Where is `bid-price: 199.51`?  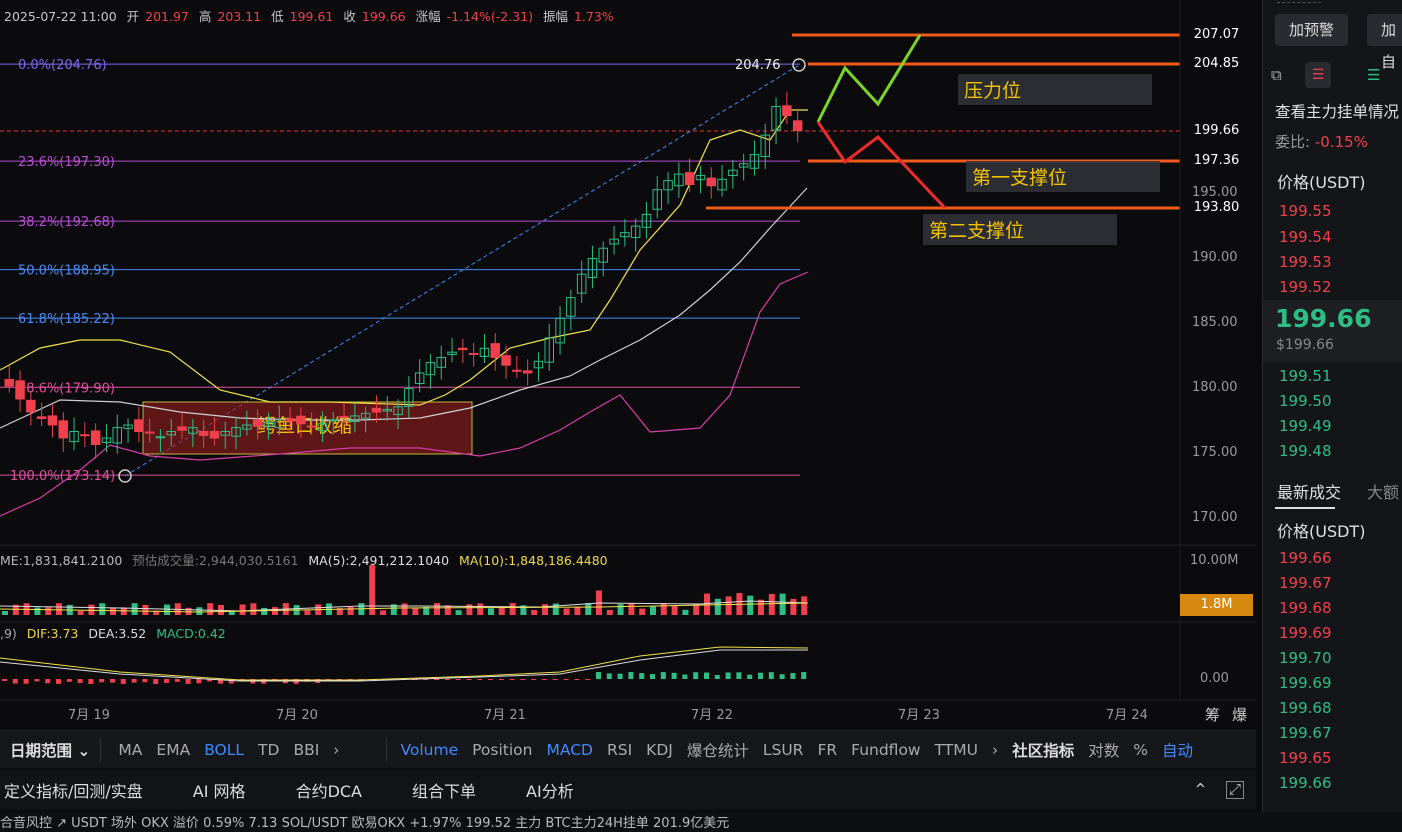 bid-price: 199.51 is located at coordinates (1305, 376).